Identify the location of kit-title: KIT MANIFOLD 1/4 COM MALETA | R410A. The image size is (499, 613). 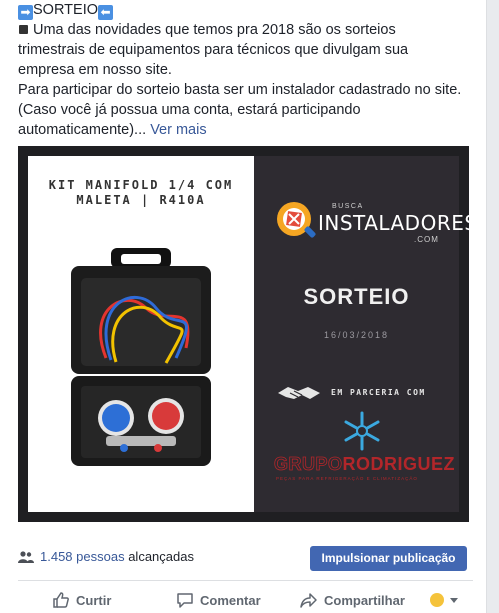
(141, 193).